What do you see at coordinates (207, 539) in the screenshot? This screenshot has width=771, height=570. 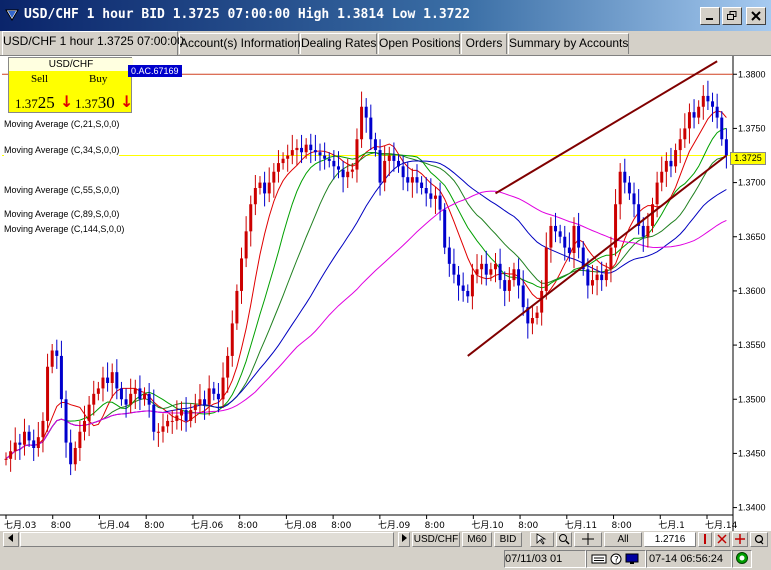 I see `horizontal-scrollbar-track` at bounding box center [207, 539].